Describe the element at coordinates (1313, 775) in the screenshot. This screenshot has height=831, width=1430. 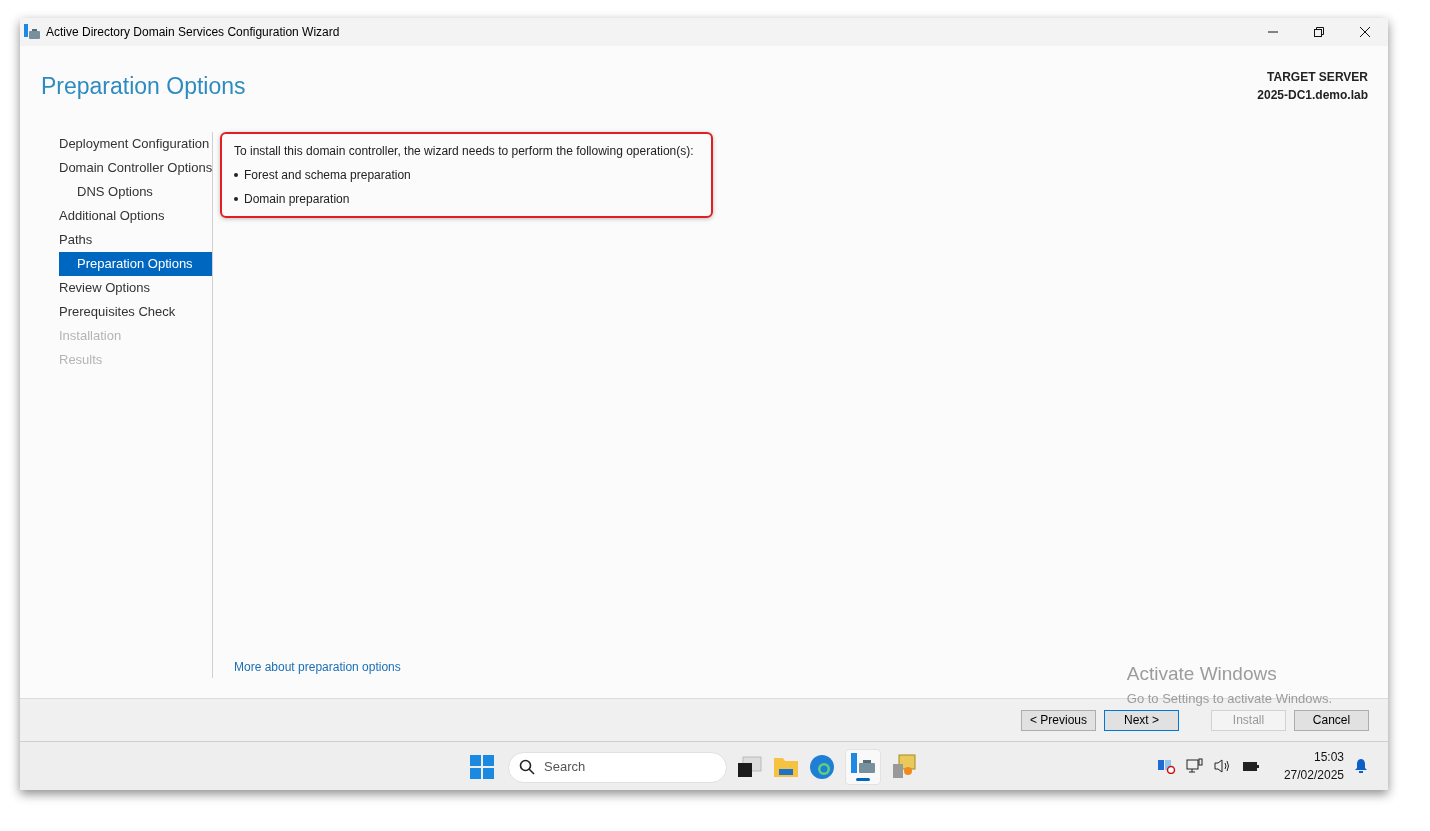
I see `clock-date: 27/02/2025` at that location.